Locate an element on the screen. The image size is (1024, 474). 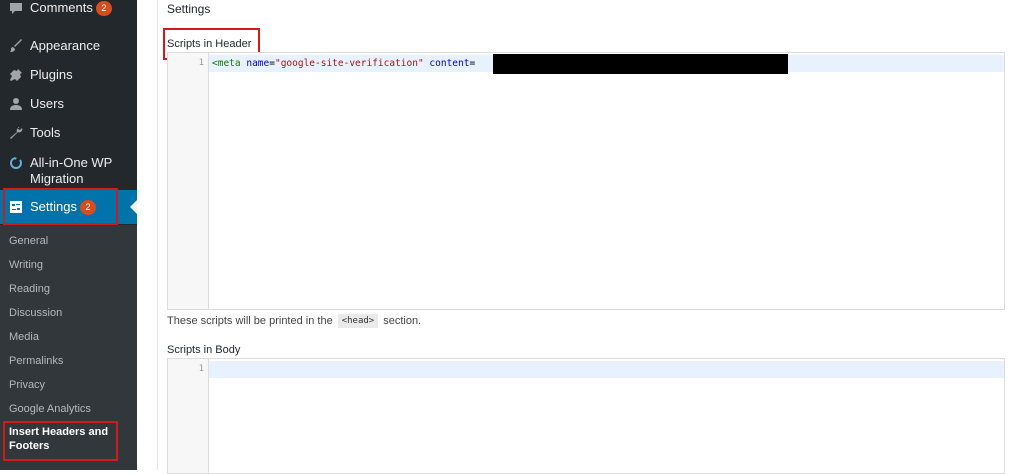
code-tag-token: <meta is located at coordinates (226, 63).